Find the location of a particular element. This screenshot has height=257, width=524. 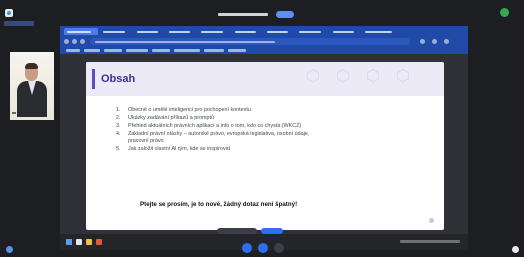

meeting-title is located at coordinates (243, 14).